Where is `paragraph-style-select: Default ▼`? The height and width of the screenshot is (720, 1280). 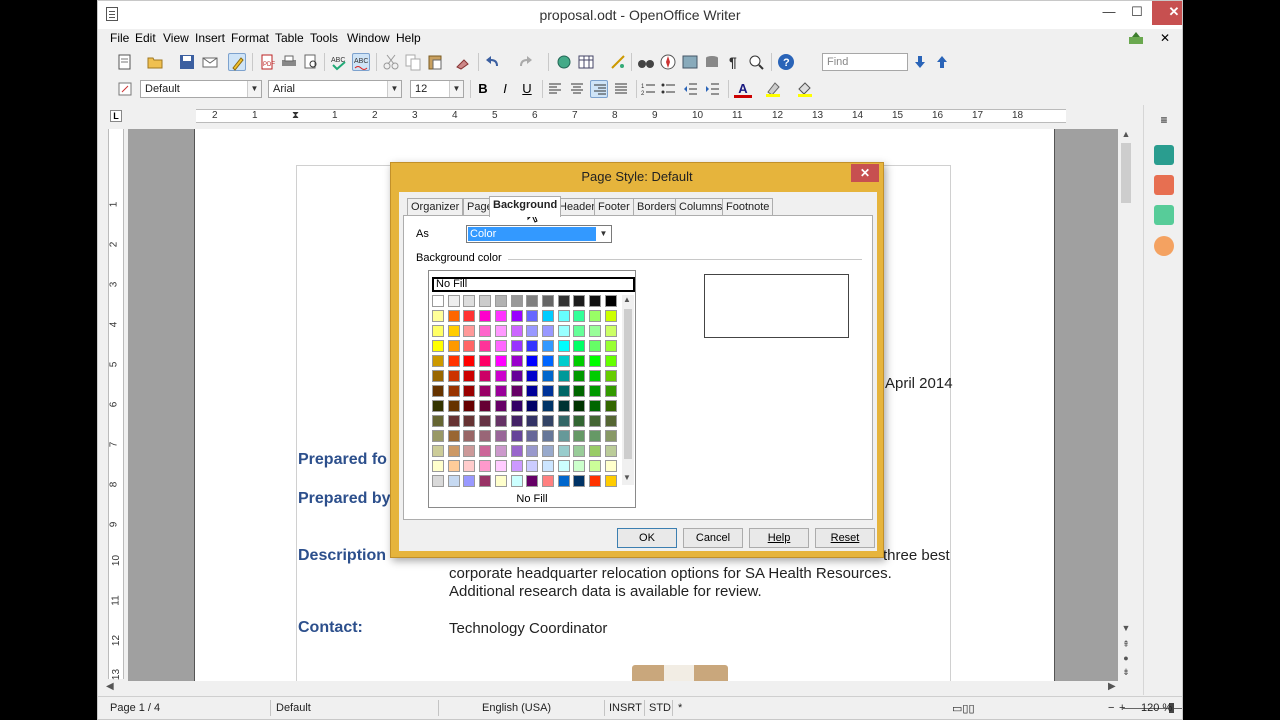 paragraph-style-select: Default ▼ is located at coordinates (201, 89).